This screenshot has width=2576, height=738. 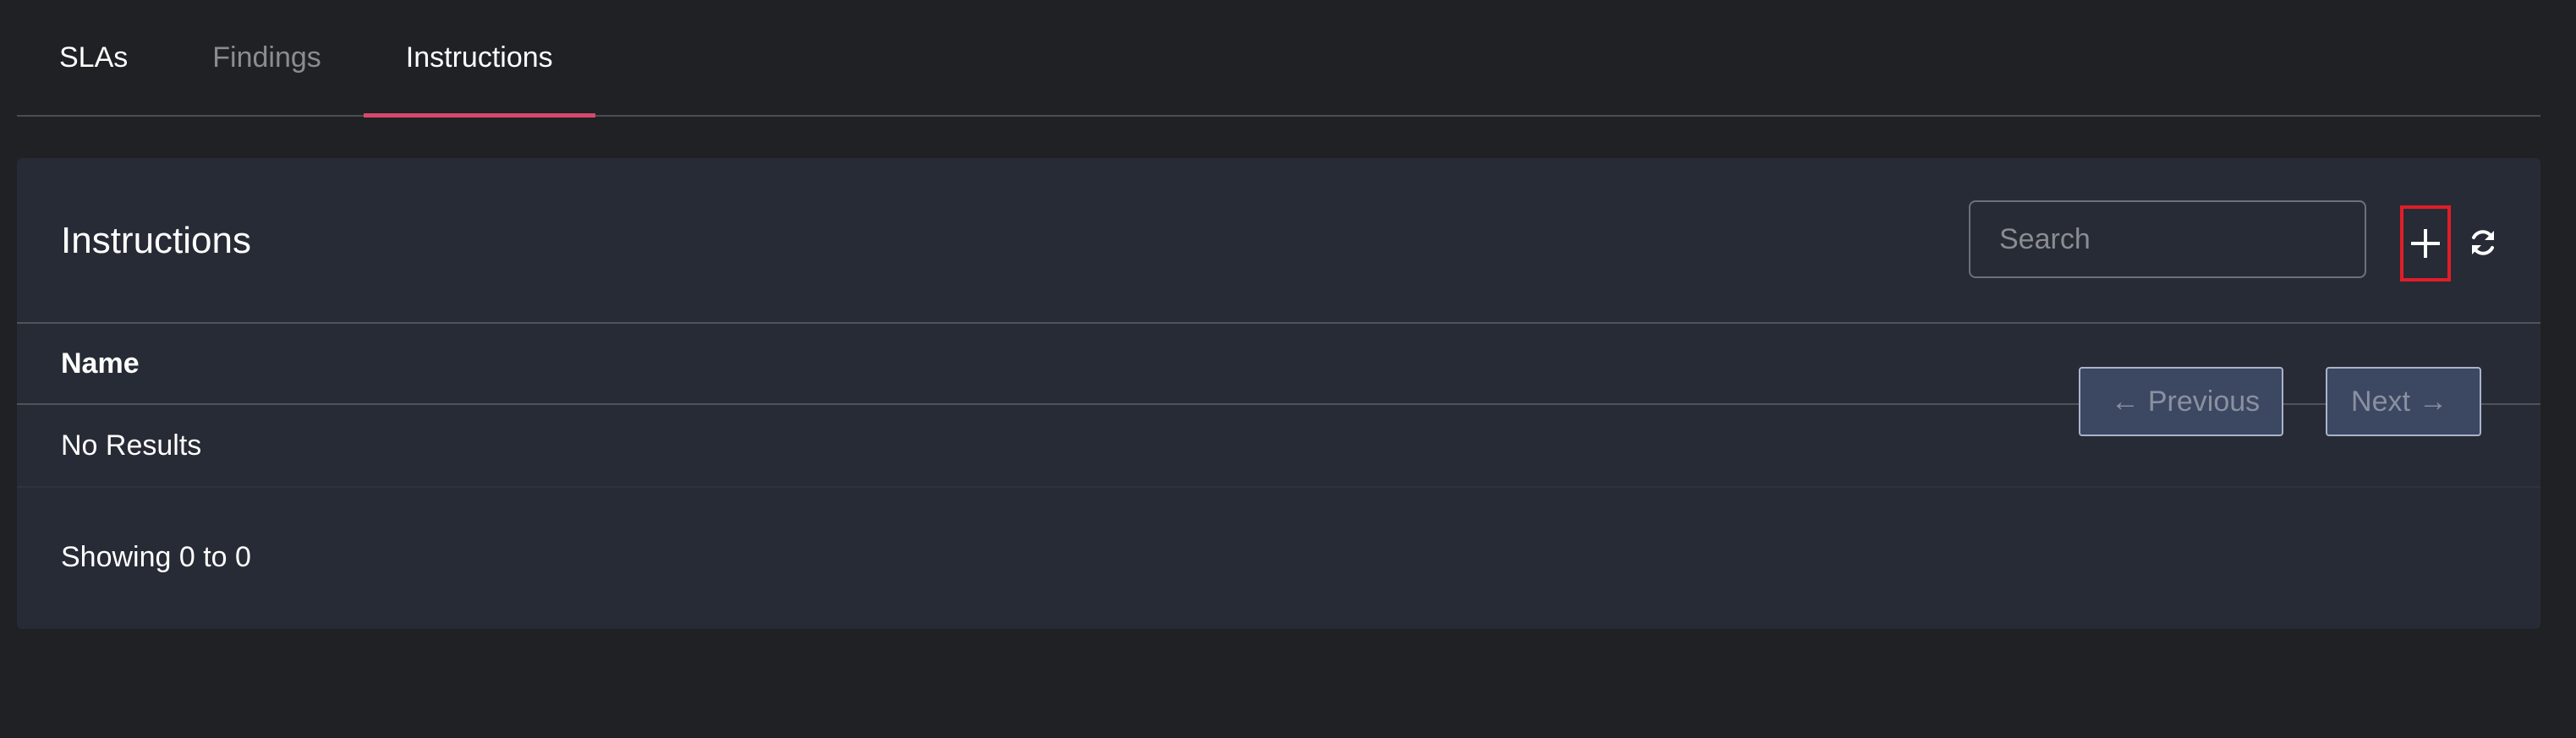 I want to click on search-input, so click(x=2167, y=239).